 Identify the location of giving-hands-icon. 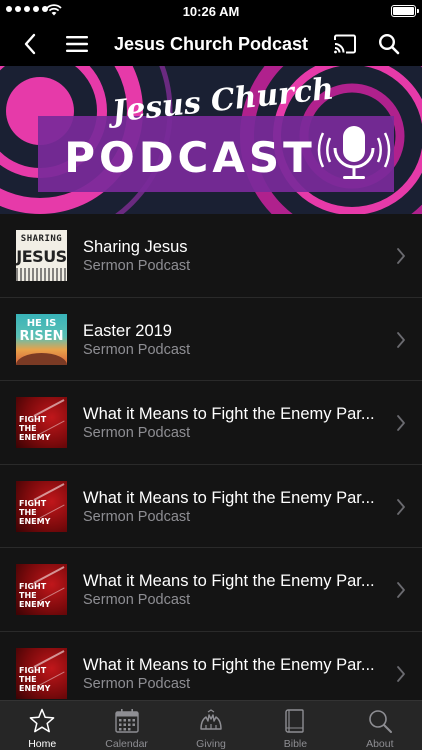
(211, 719).